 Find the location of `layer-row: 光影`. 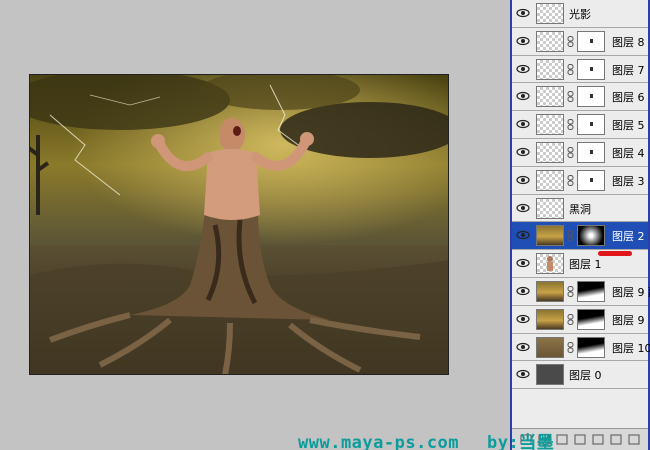

layer-row: 光影 is located at coordinates (580, 14).